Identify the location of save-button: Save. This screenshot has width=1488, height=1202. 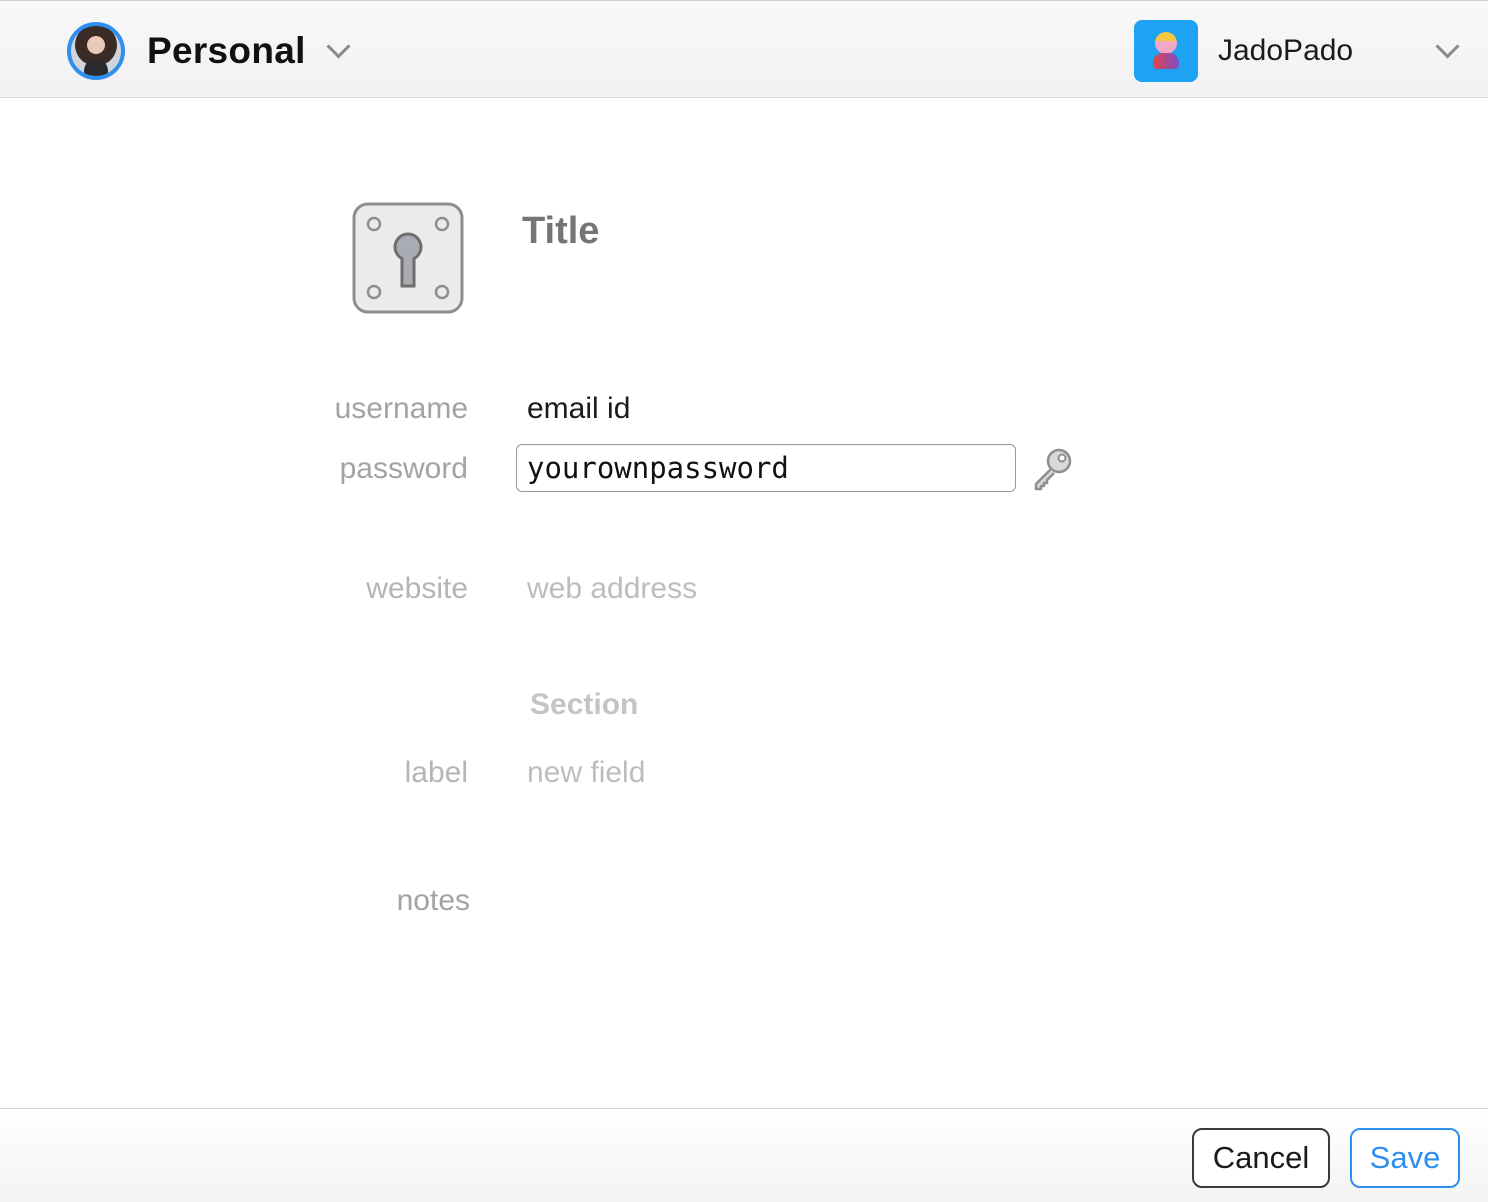
(1405, 1158).